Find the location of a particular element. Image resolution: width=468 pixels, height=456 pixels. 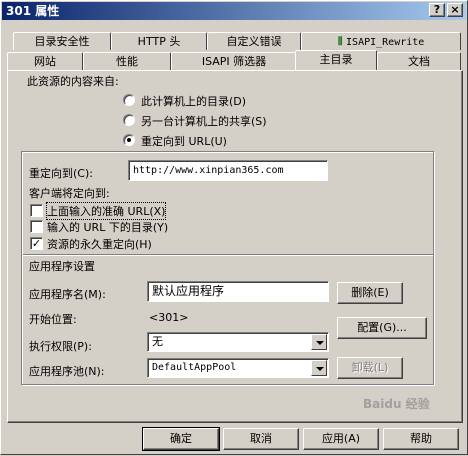

radio-local-directory is located at coordinates (129, 100).